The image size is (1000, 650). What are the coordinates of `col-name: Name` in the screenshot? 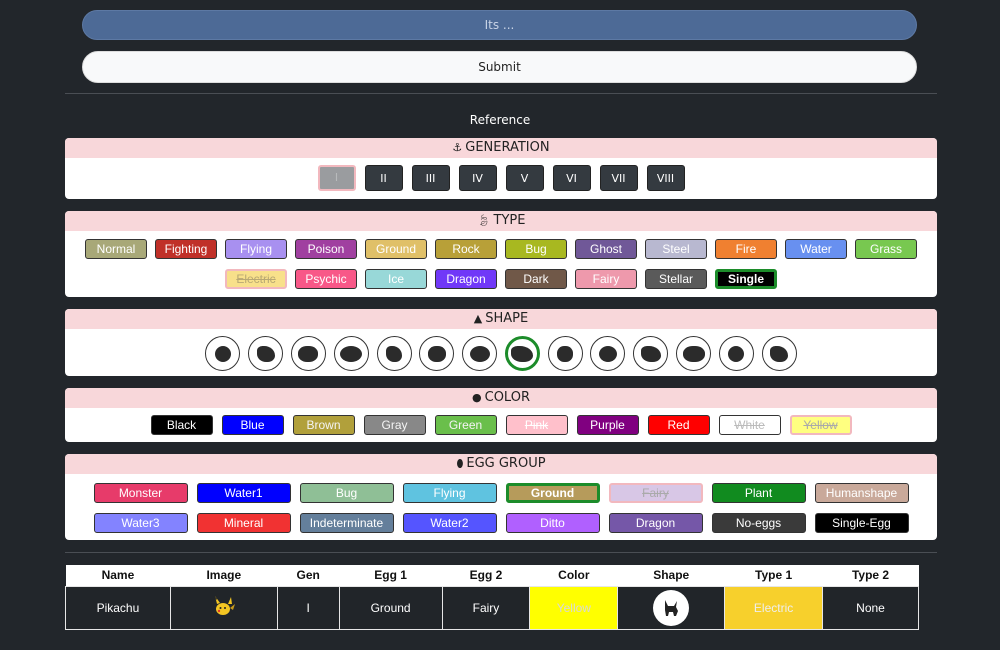 It's located at (118, 575).